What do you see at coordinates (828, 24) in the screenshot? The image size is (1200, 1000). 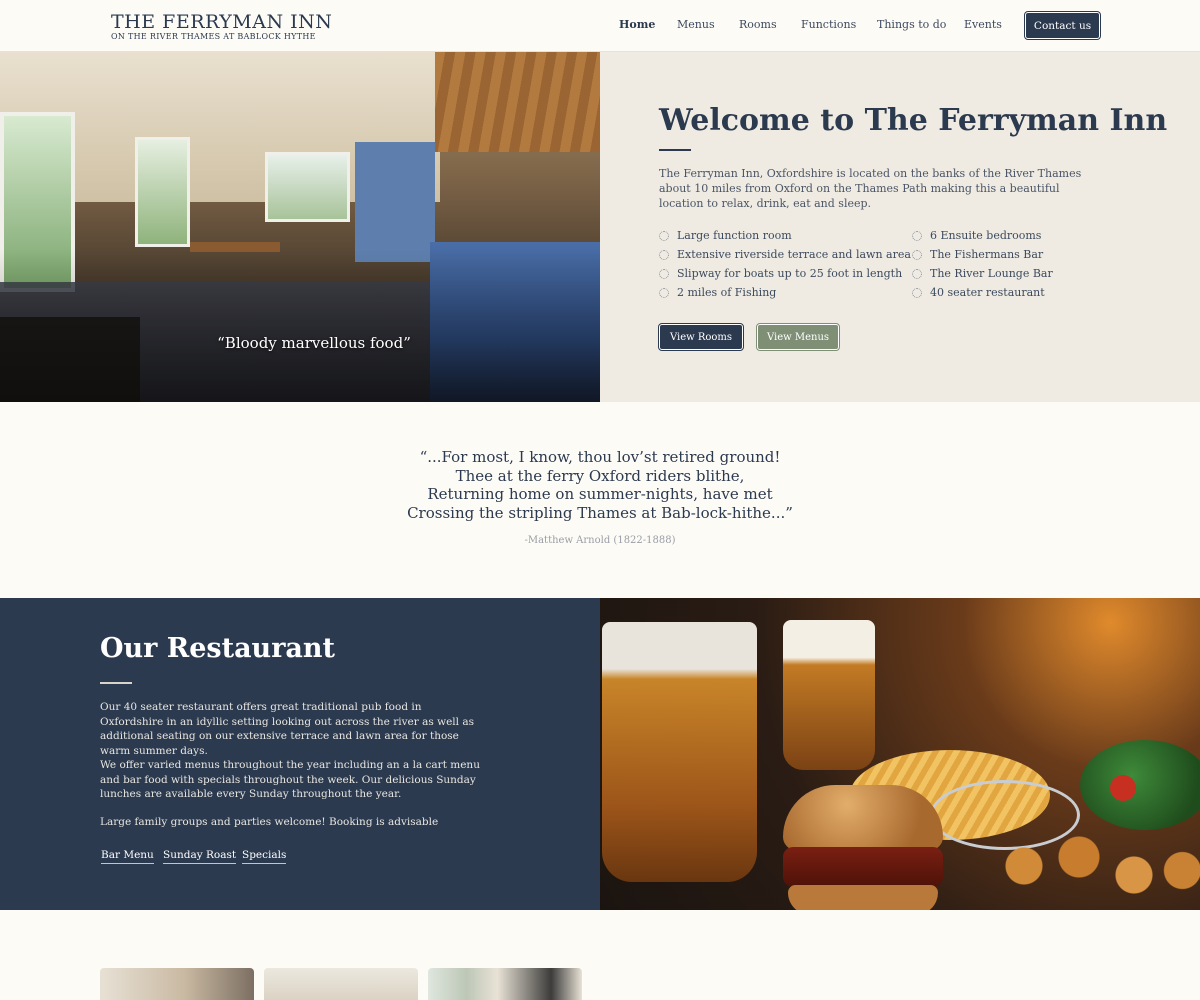 I see `nav-functions: Functions` at bounding box center [828, 24].